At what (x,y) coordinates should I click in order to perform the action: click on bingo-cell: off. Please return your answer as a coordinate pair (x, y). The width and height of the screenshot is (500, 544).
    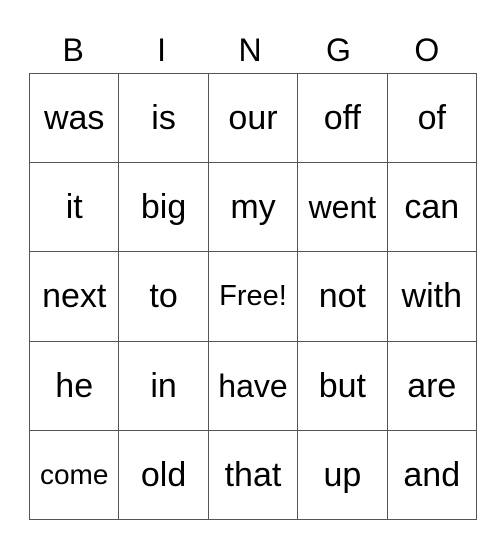
    Looking at the image, I should click on (342, 118).